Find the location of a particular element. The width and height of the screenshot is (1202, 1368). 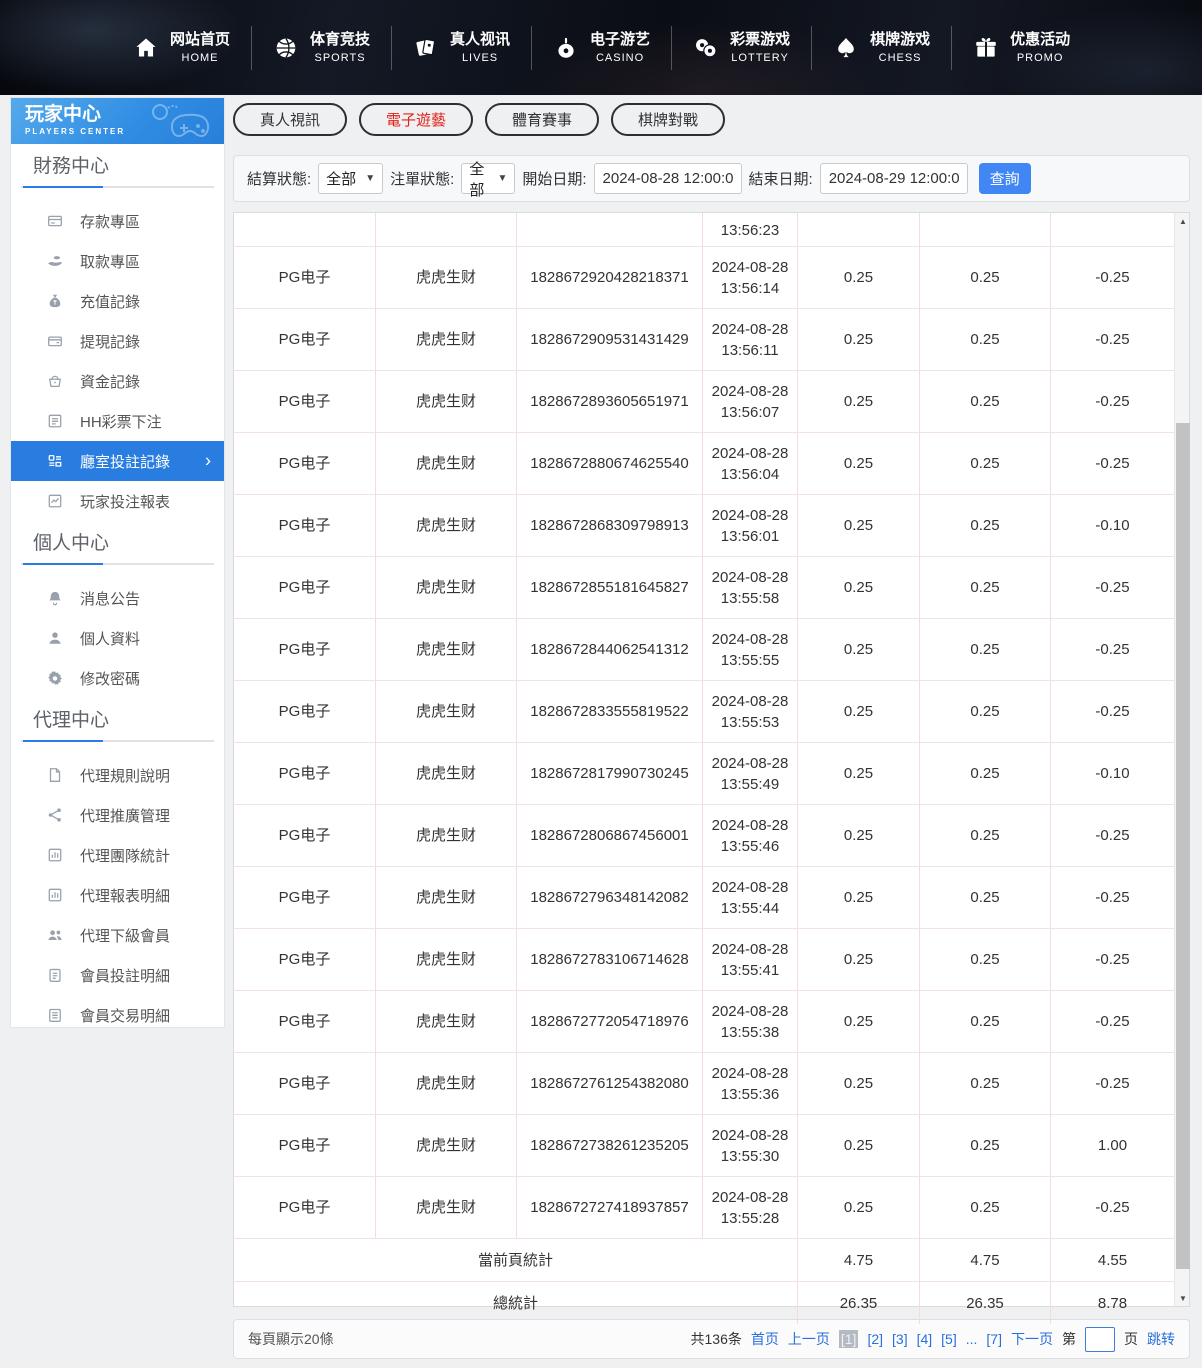

document-icon is located at coordinates (55, 775).